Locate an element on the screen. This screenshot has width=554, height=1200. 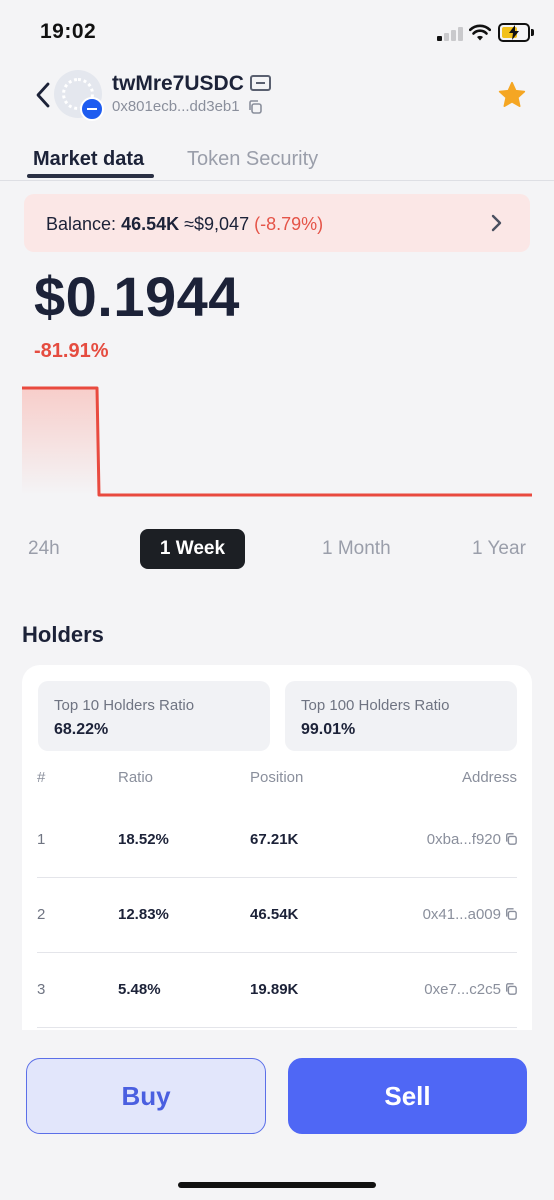
tab-bar: Market data Token Security is located at coordinates (277, 160).